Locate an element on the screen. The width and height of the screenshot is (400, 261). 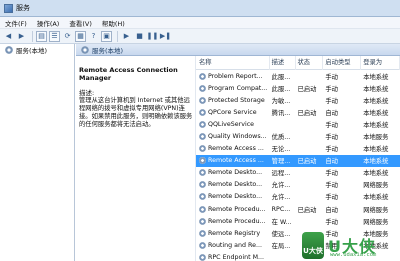
properties-icon: ▣ is located at coordinates (106, 36).